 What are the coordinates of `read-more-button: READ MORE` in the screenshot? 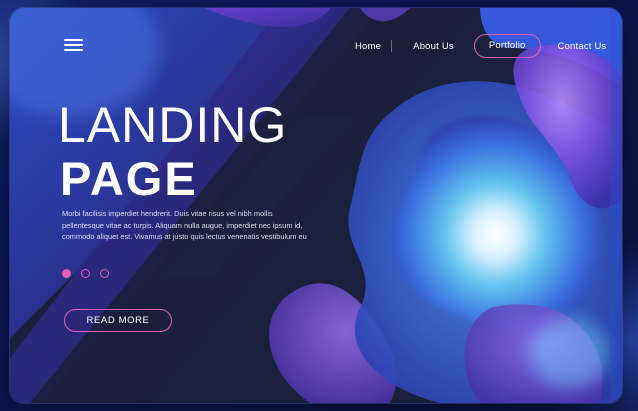 It's located at (118, 320).